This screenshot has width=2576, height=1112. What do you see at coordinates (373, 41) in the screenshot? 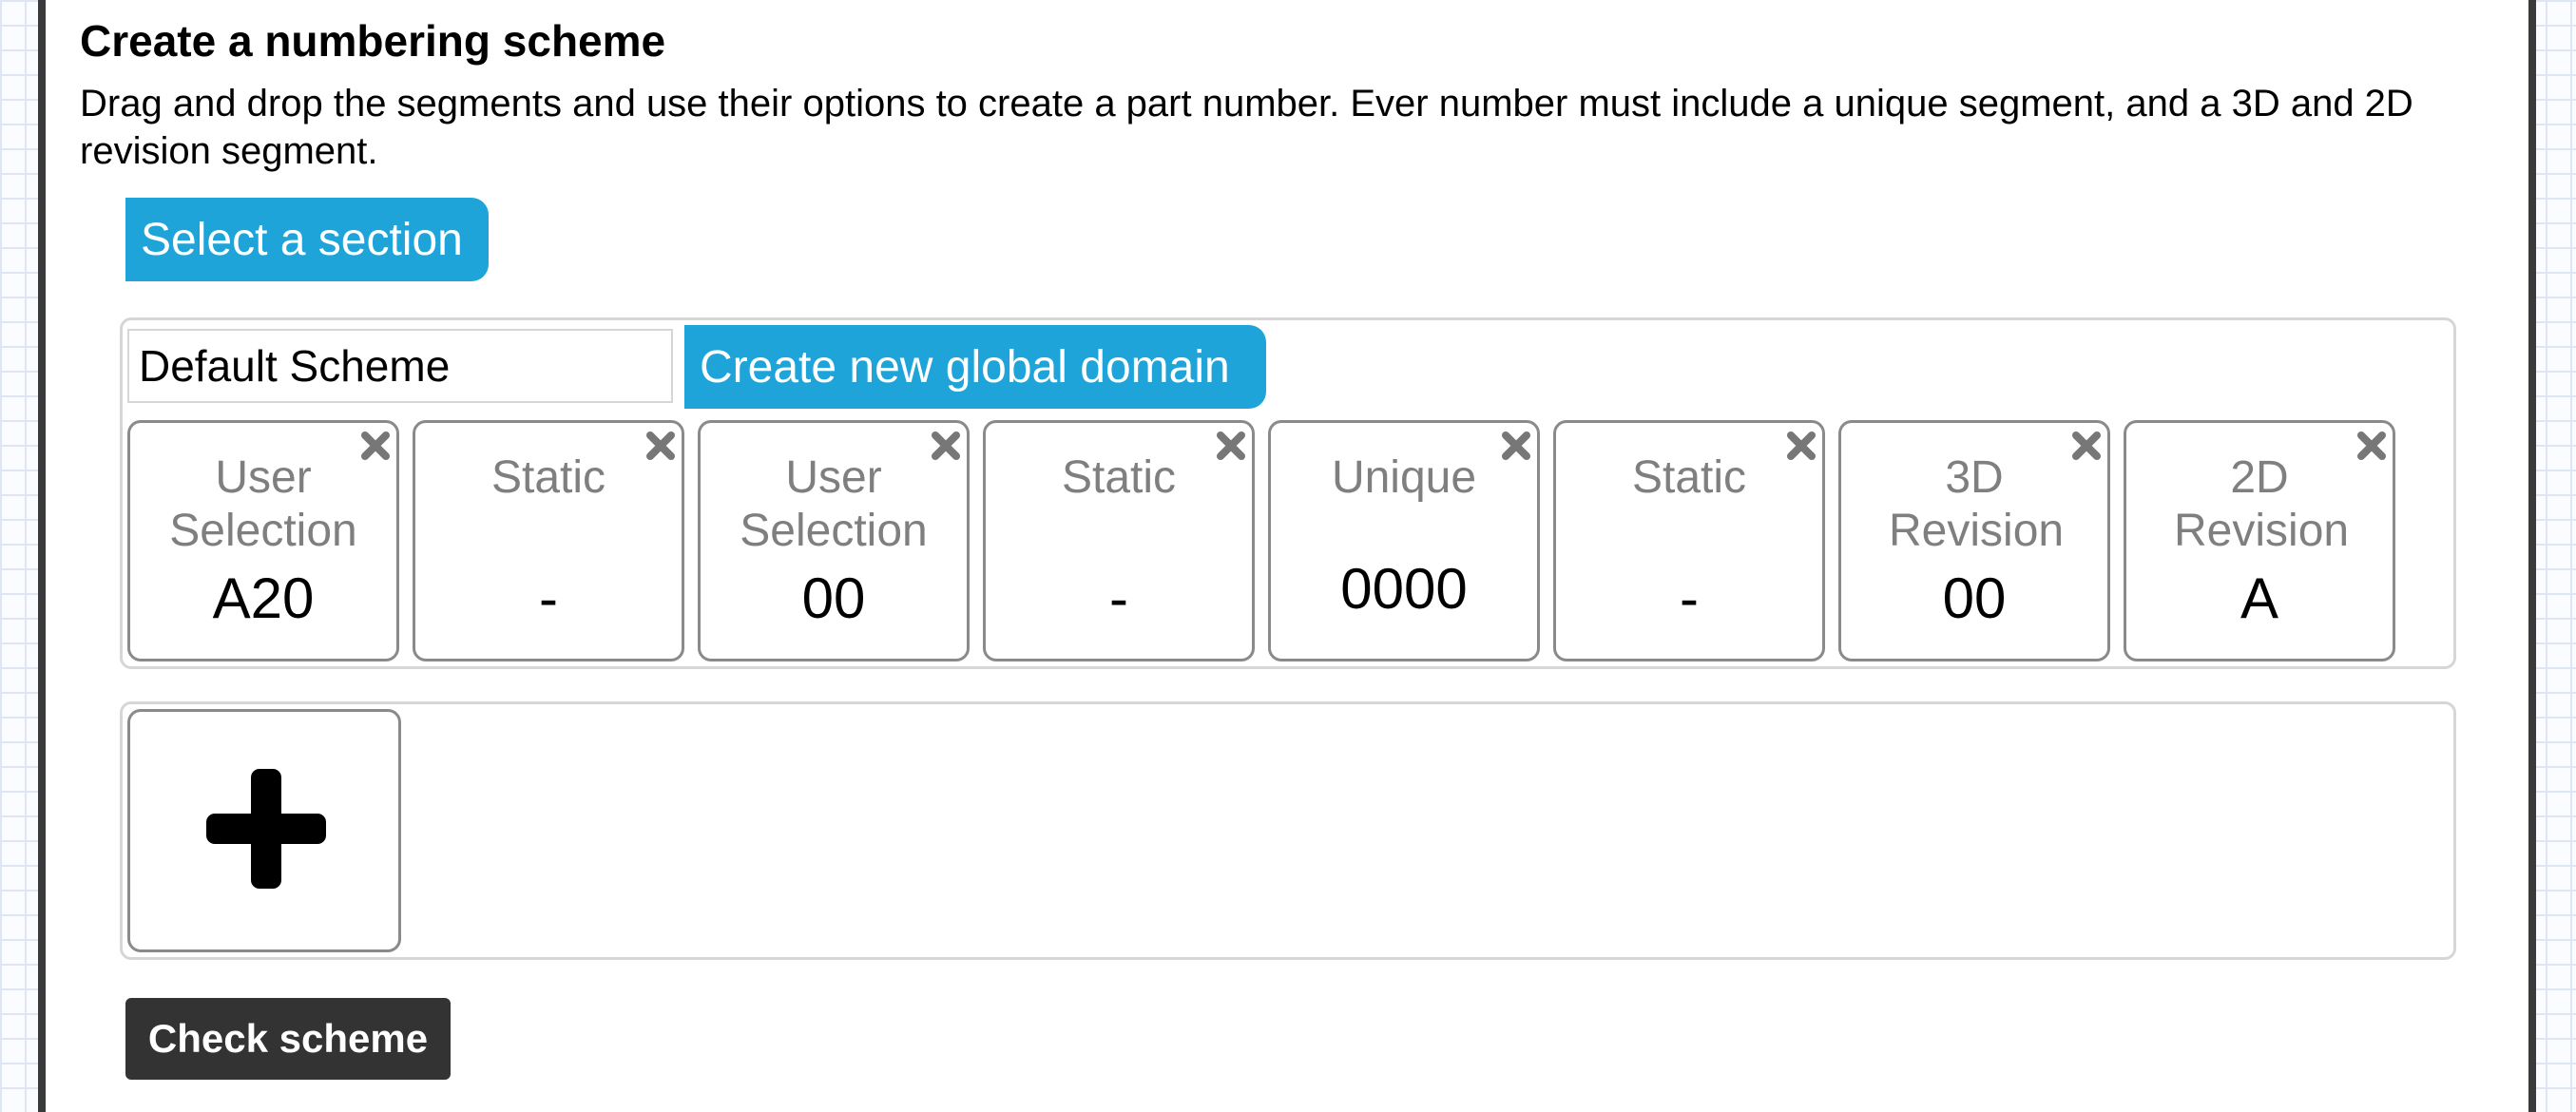
I see `page-title: Create a numbering scheme` at bounding box center [373, 41].